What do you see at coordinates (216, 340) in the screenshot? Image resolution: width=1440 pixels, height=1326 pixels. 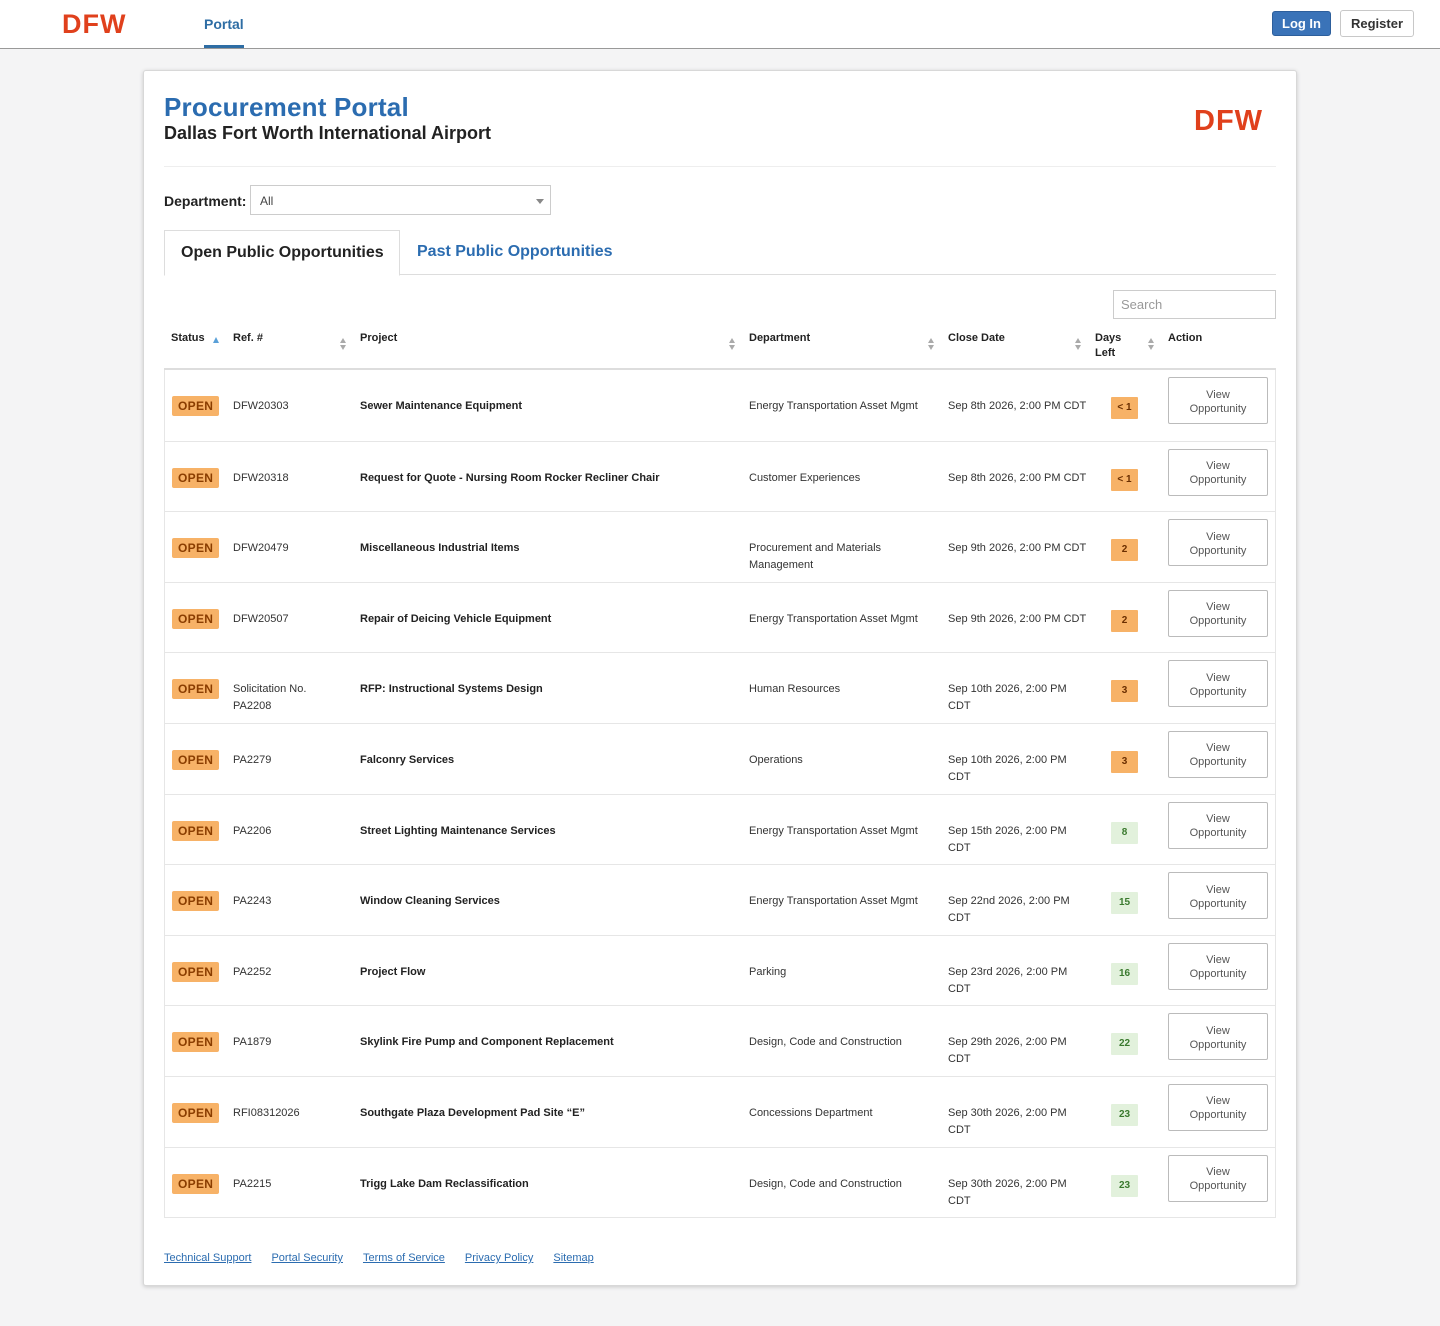 I see `sort-ascending-icon` at bounding box center [216, 340].